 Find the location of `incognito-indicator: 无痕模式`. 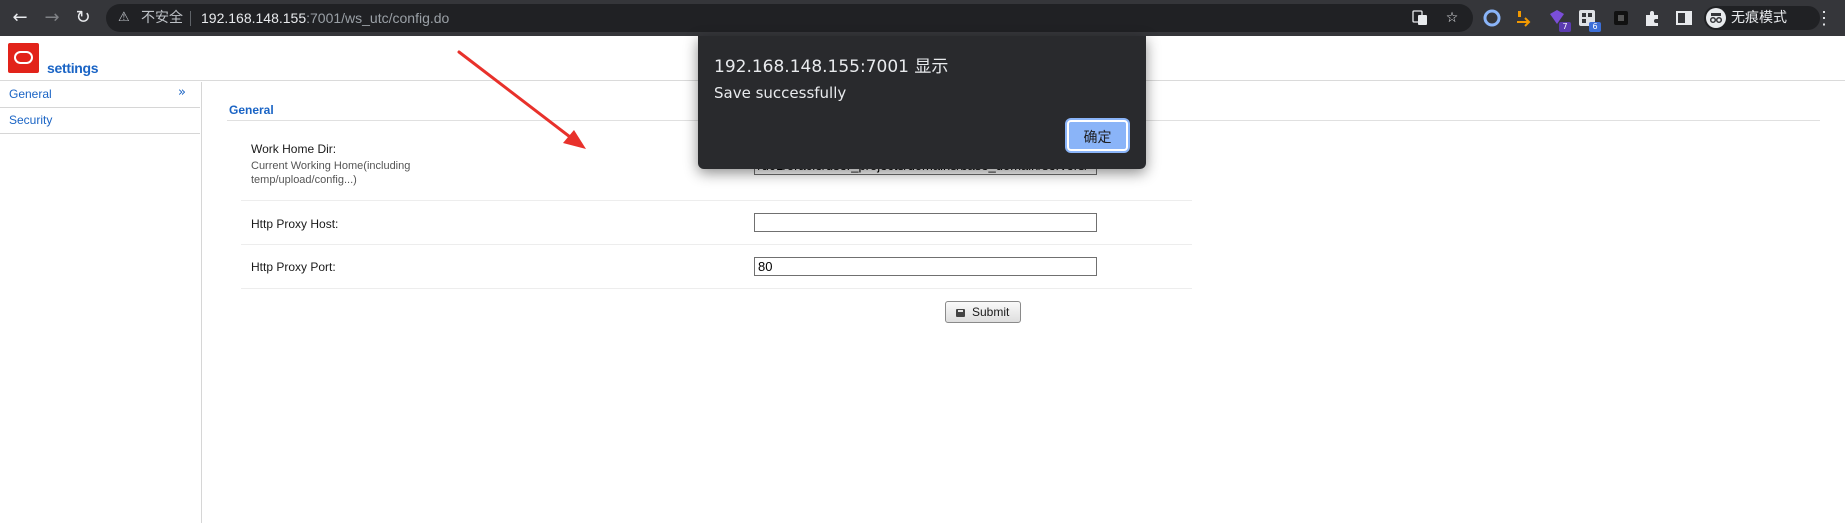

incognito-indicator: 无痕模式 is located at coordinates (1762, 18).